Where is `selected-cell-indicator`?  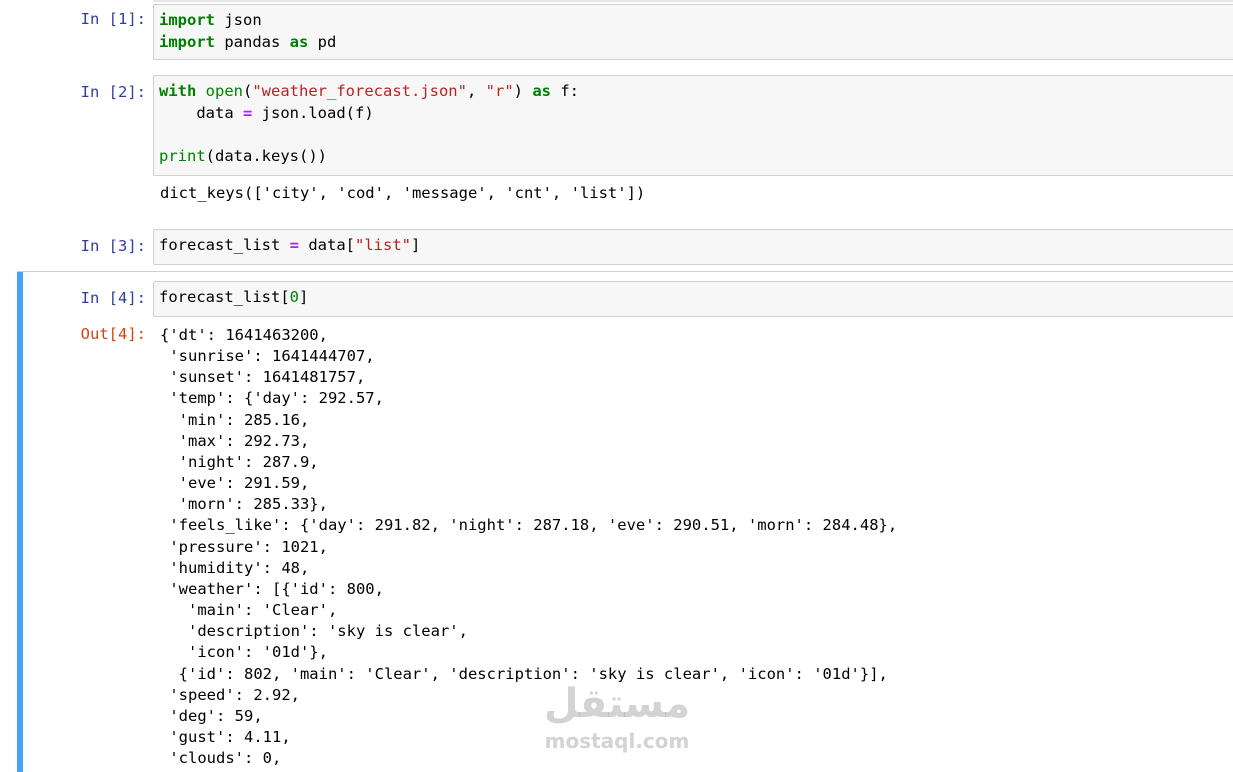
selected-cell-indicator is located at coordinates (20, 522).